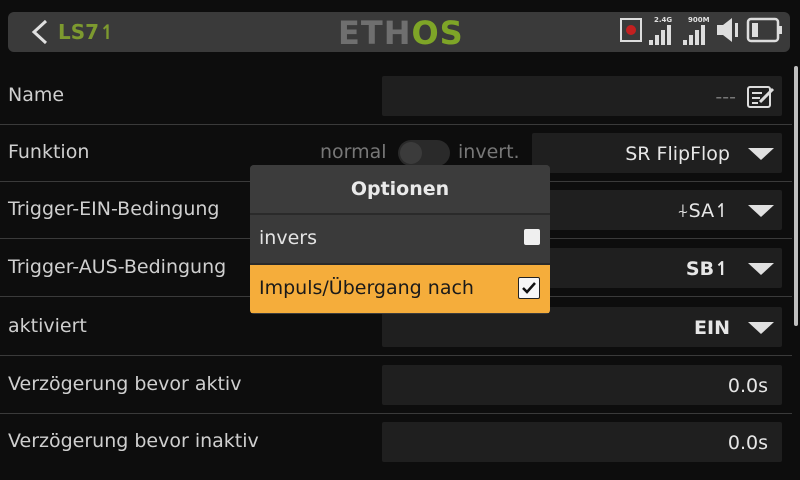 The height and width of the screenshot is (480, 800). Describe the element at coordinates (41, 32) in the screenshot. I see `back-chevron-icon` at that location.